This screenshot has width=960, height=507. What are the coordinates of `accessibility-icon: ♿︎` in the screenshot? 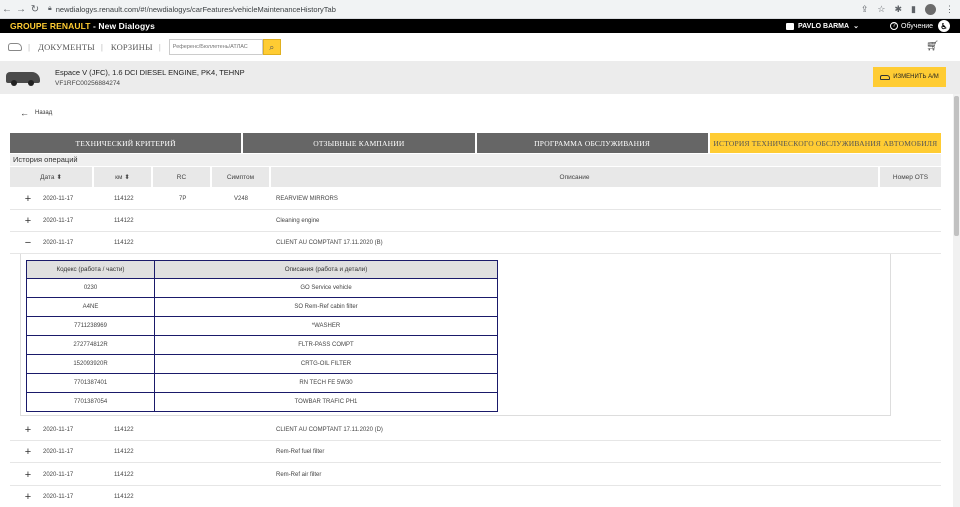 It's located at (944, 26).